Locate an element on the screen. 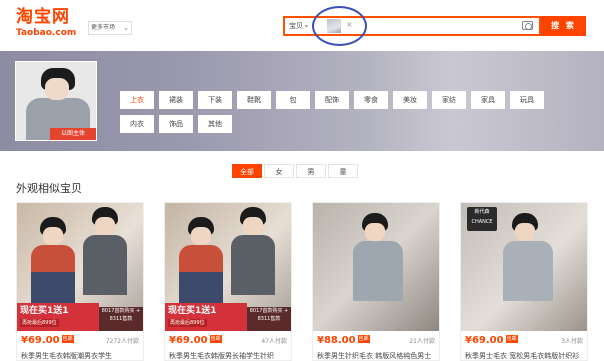 The image size is (604, 361). filter-tab-all: 全部 is located at coordinates (247, 171).